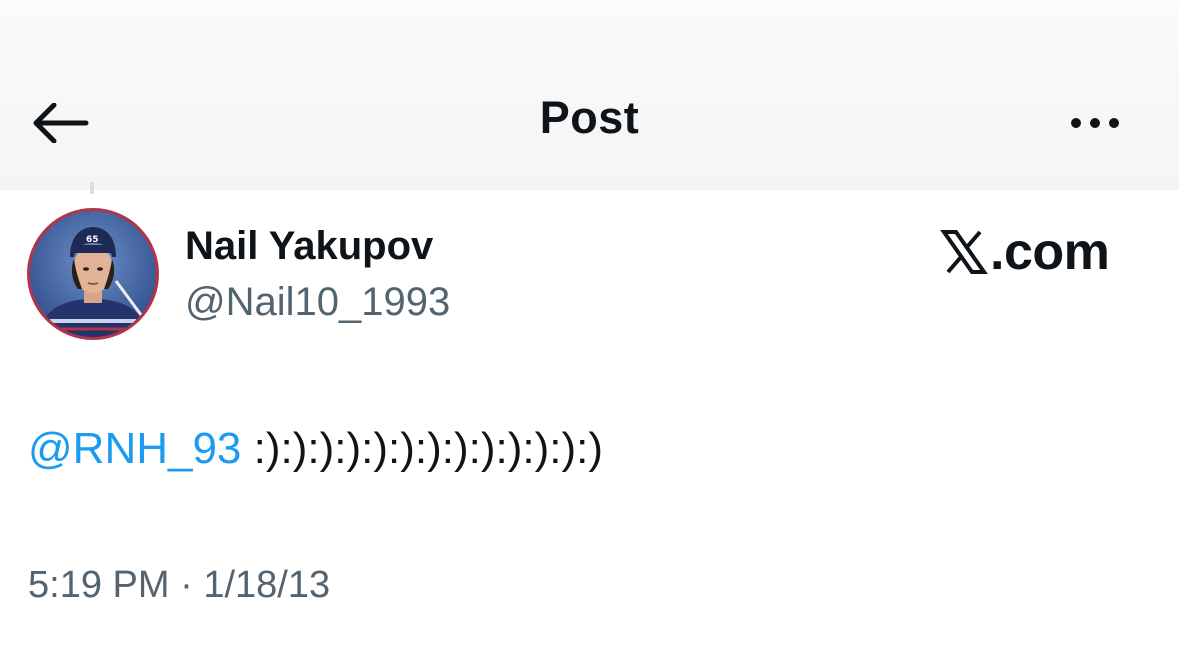  I want to click on post-date: 1/18/13, so click(267, 585).